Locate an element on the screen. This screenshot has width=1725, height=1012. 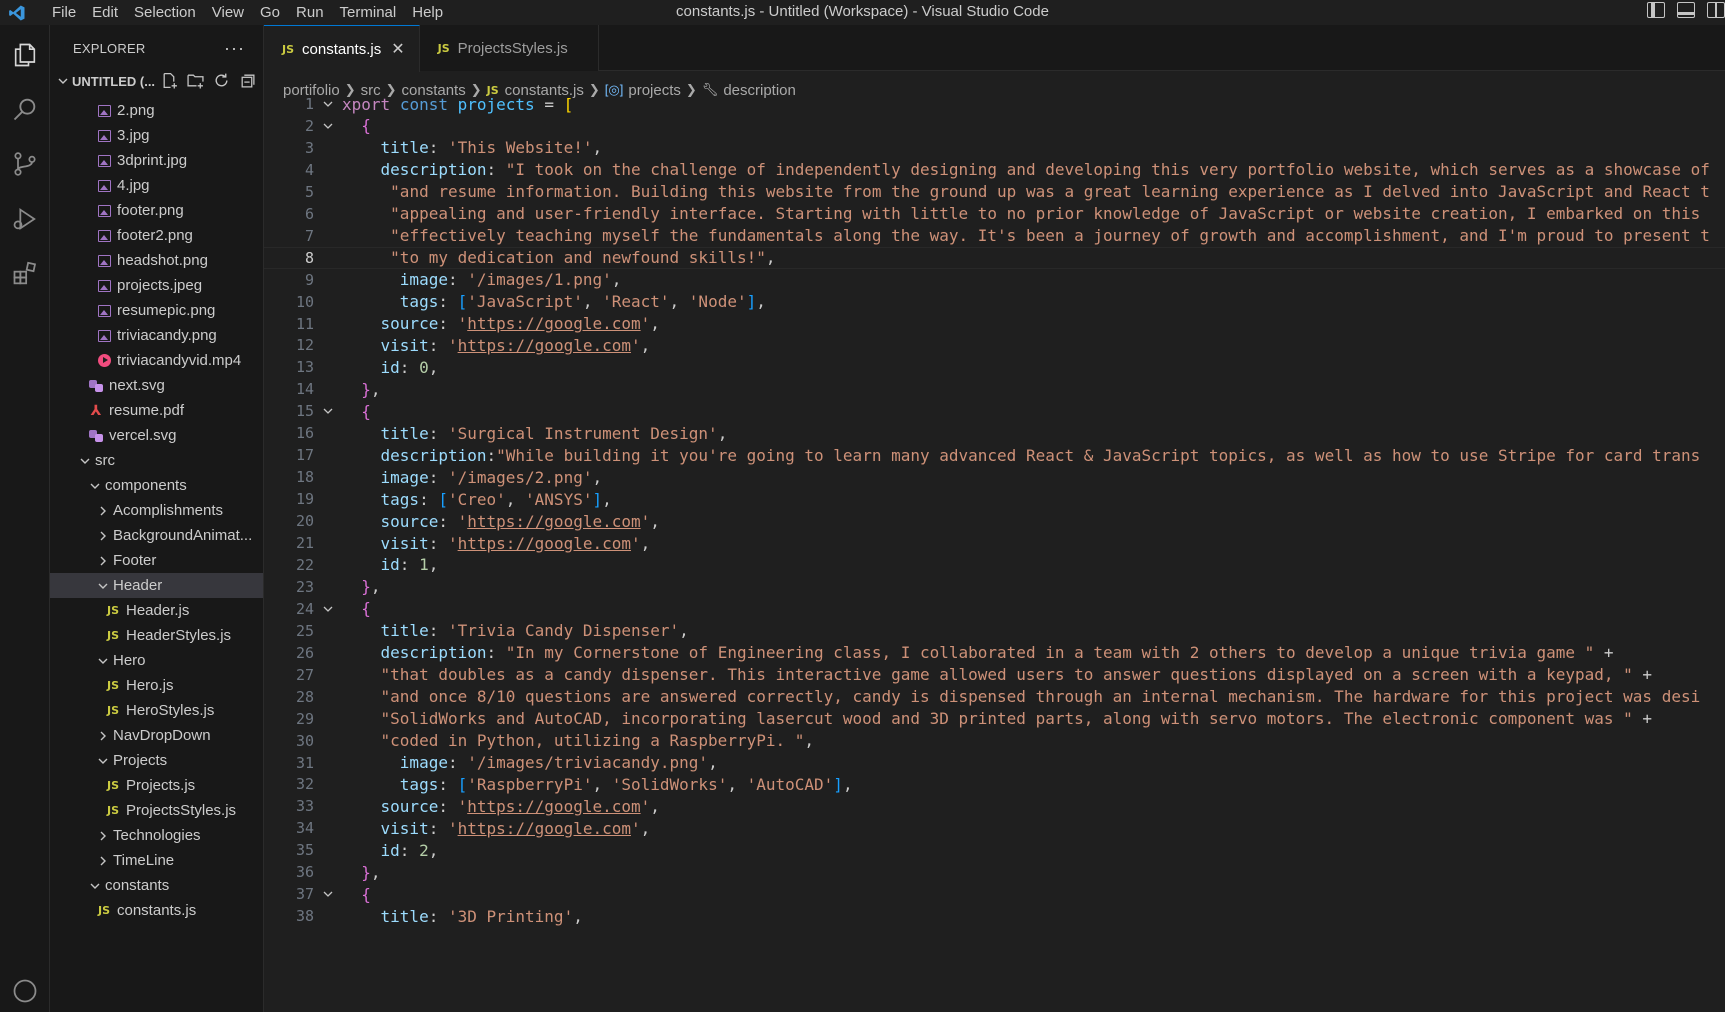
code-line: 25 title: 'Trivia Candy Dispenser', is located at coordinates (994, 631).